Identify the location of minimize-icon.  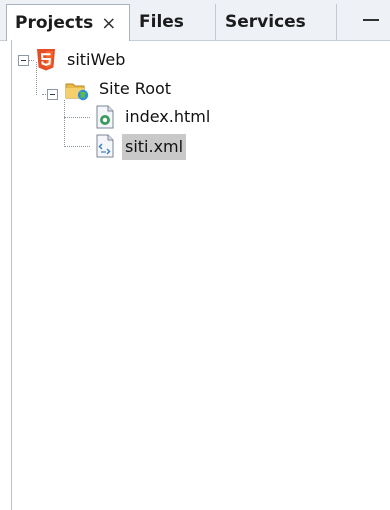
(371, 20).